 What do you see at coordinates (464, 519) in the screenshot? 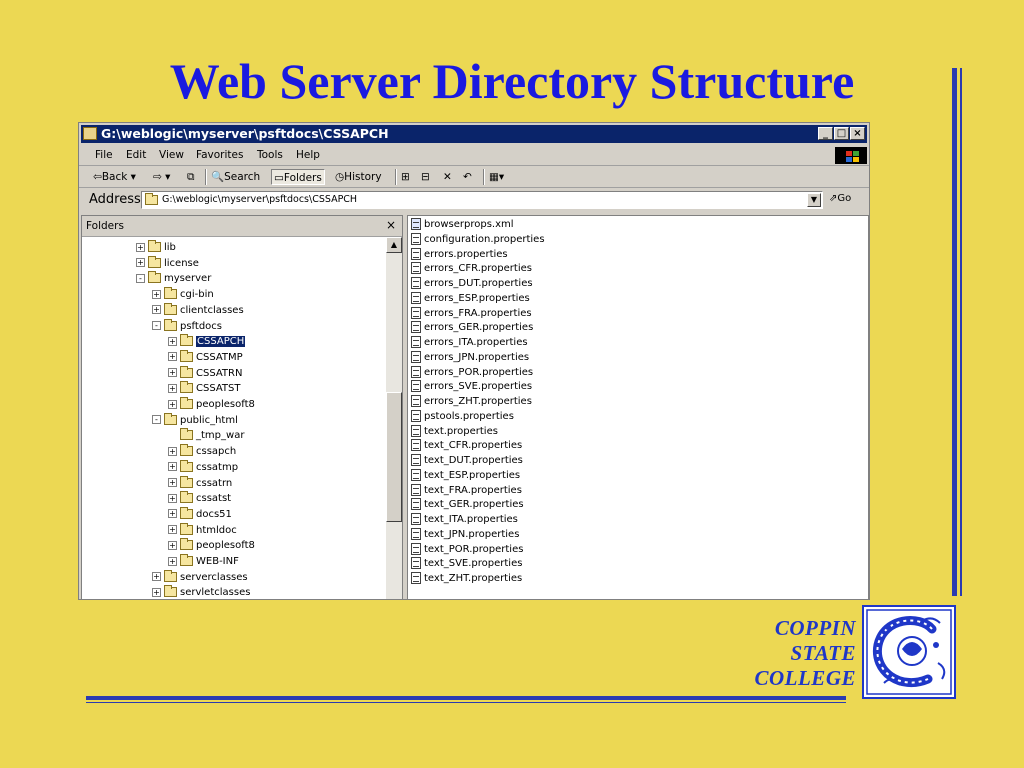
I see `file-list-item: text_ITA.properties` at bounding box center [464, 519].